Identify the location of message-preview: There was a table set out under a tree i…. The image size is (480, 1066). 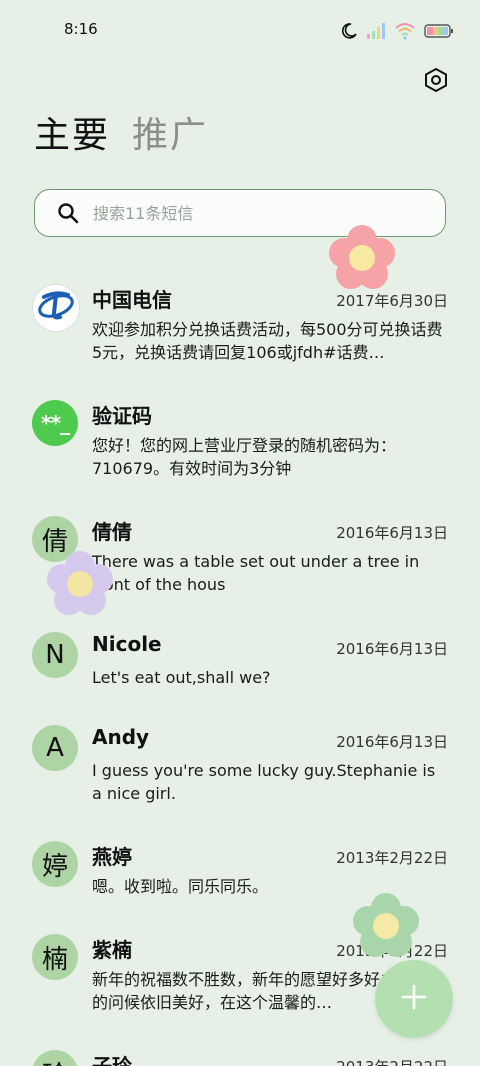
(256, 573).